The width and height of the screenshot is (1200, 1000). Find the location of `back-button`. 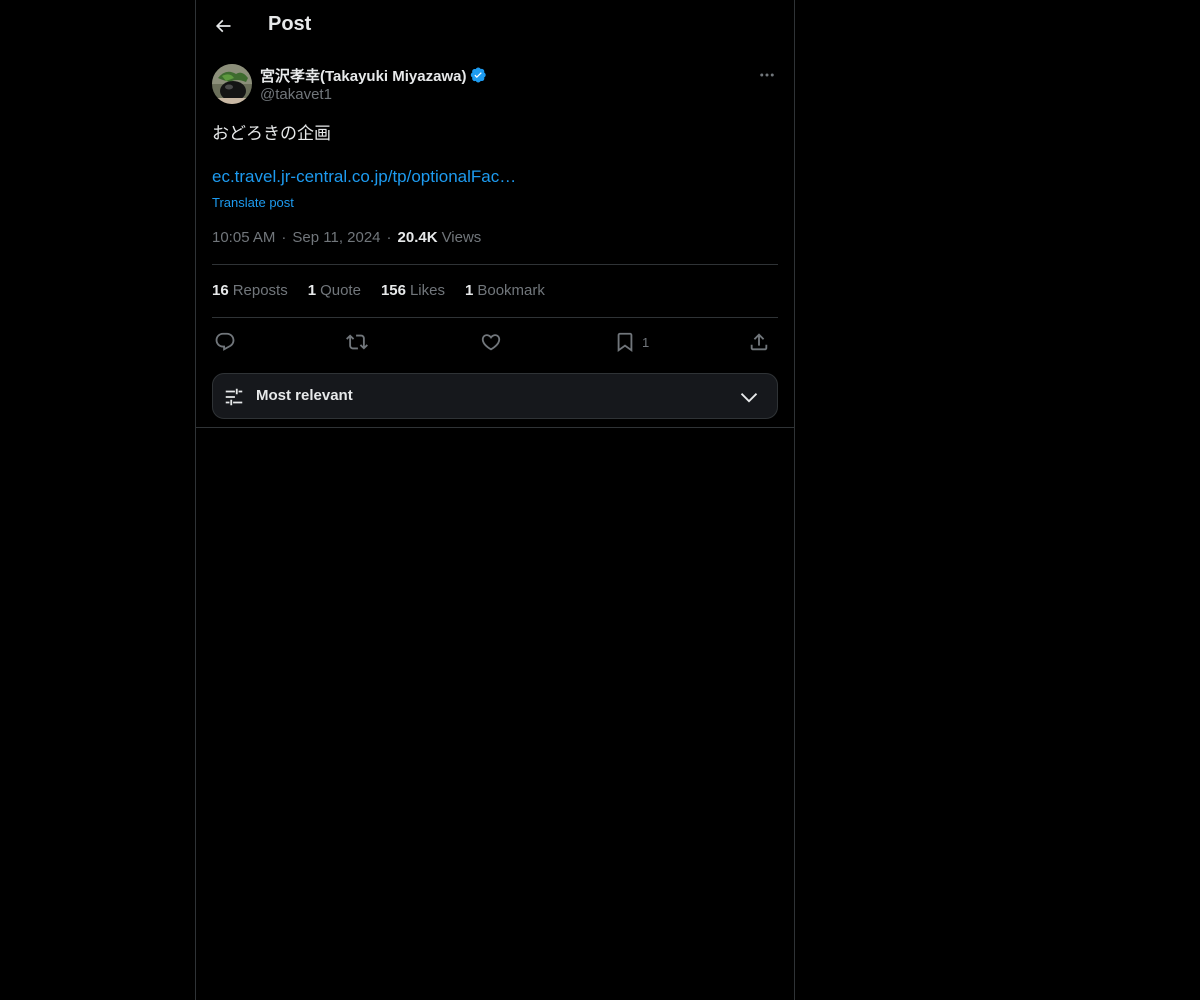

back-button is located at coordinates (223, 26).